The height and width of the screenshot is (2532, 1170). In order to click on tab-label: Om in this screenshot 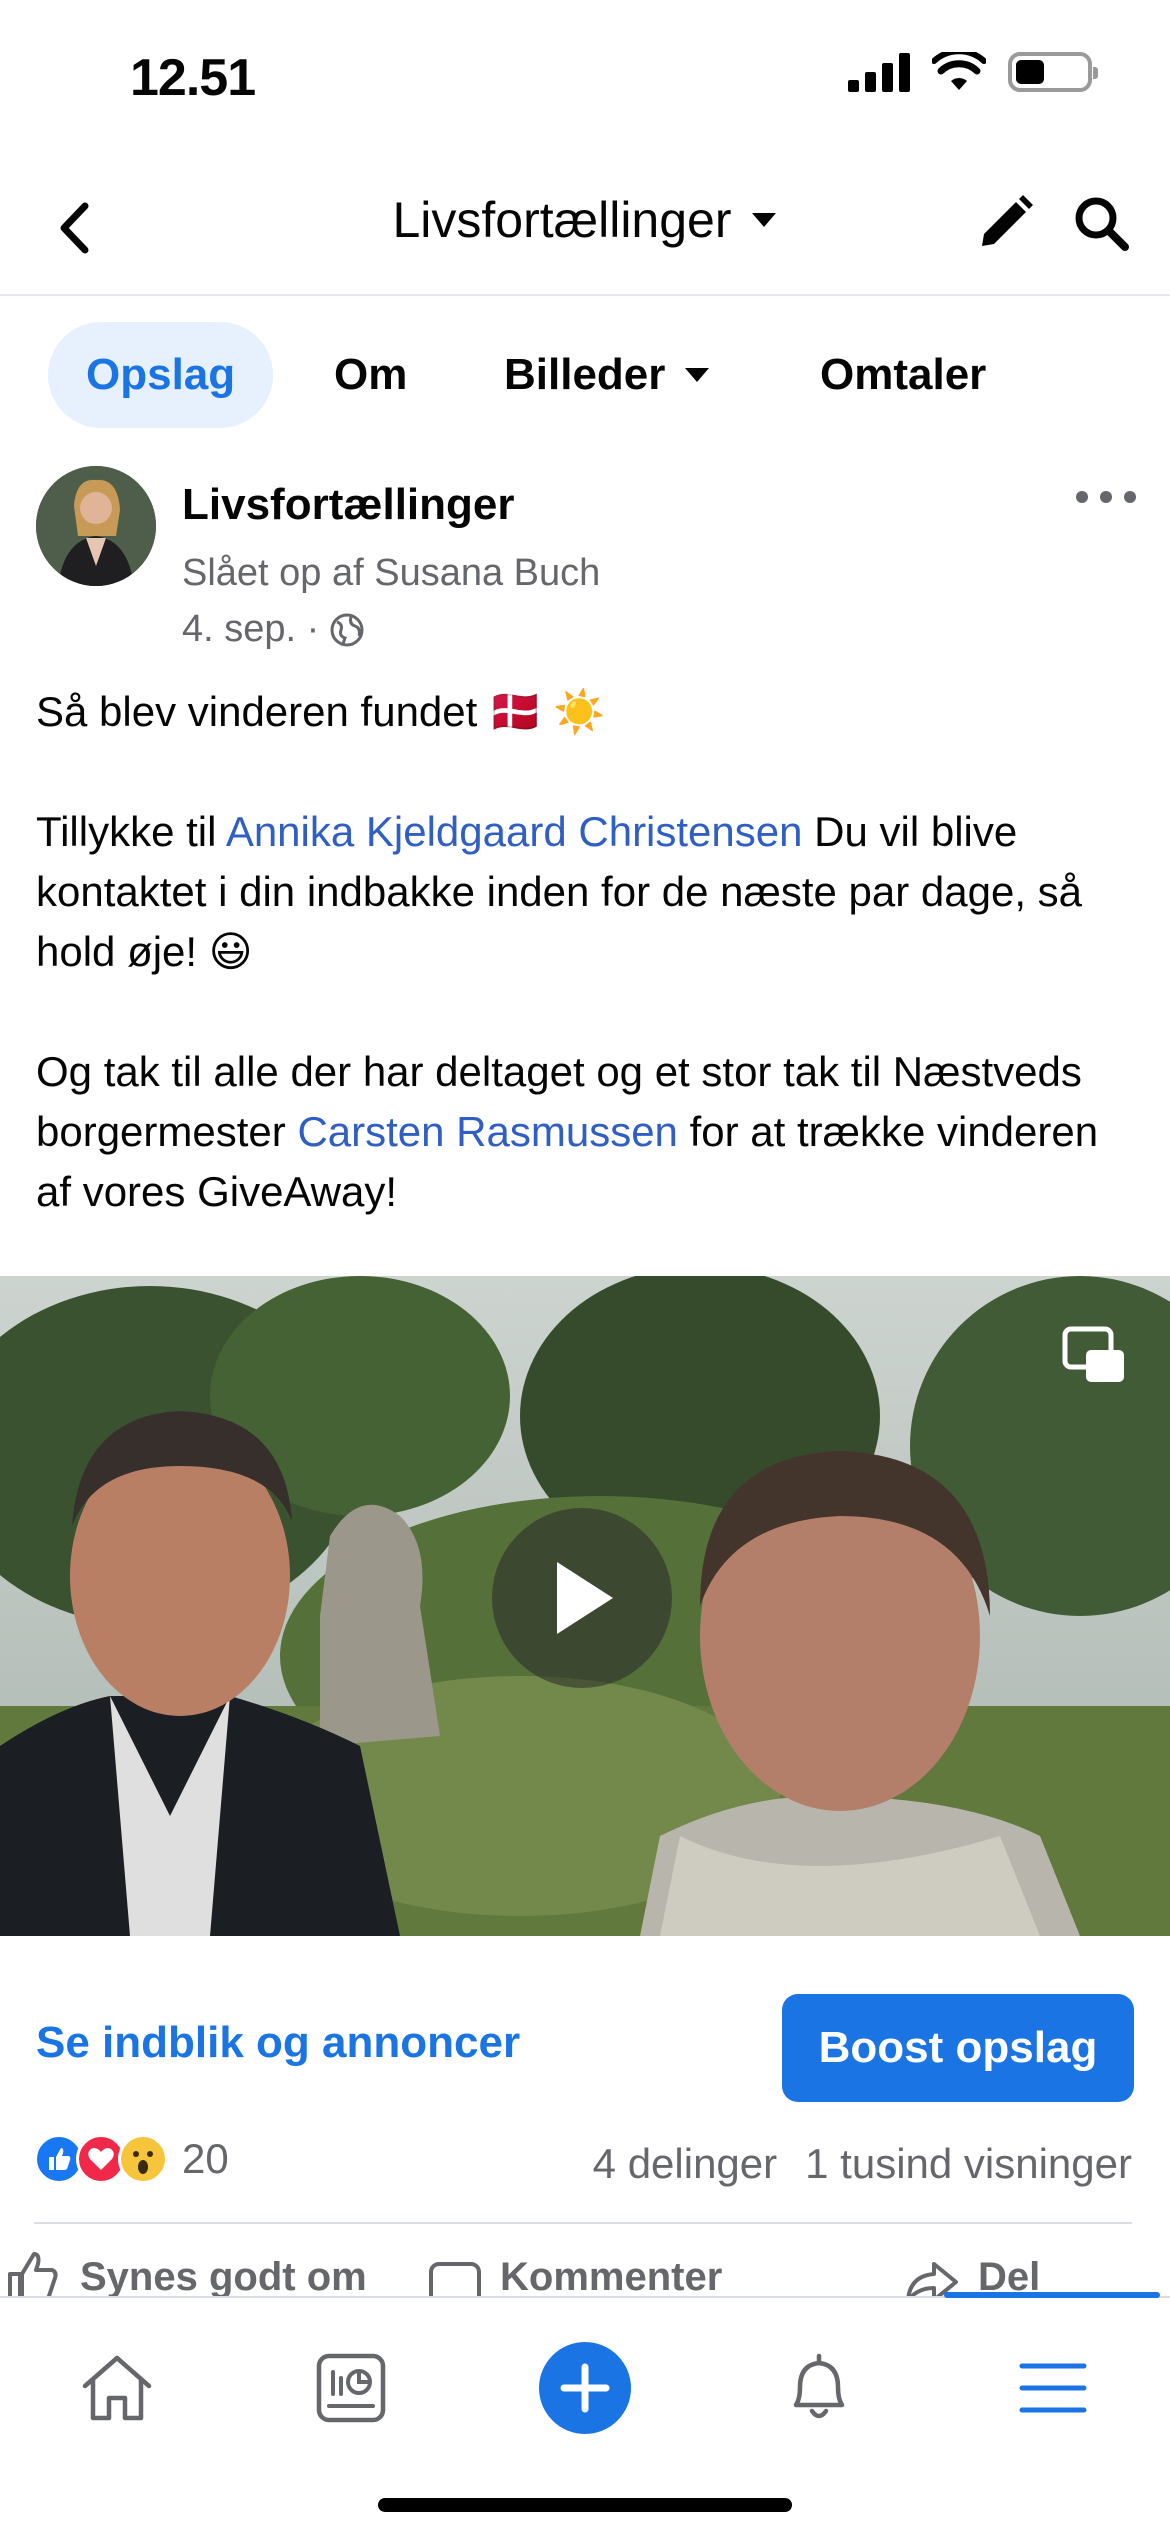, I will do `click(371, 374)`.